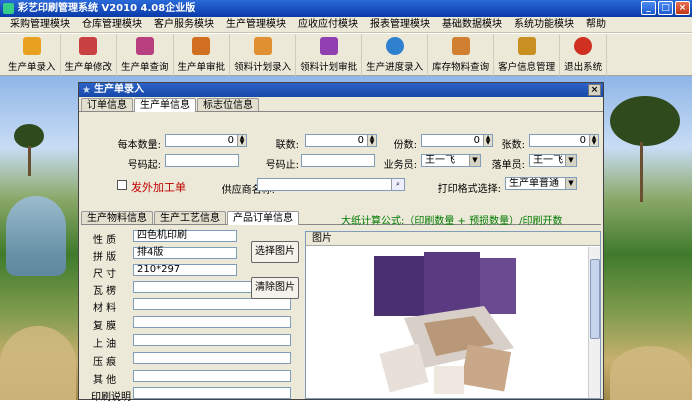 This screenshot has height=403, width=692. What do you see at coordinates (648, 8) in the screenshot?
I see `minimize-button: _` at bounding box center [648, 8].